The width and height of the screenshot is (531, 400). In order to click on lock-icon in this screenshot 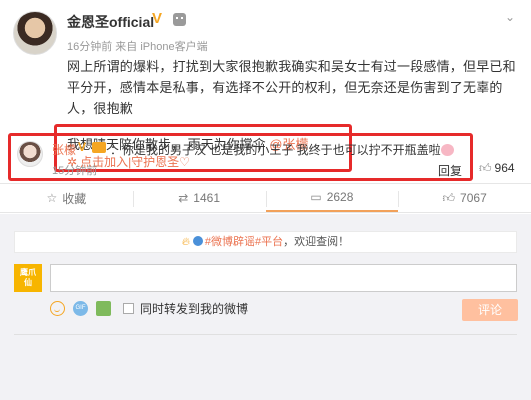, I will do `click(197, 241)`.